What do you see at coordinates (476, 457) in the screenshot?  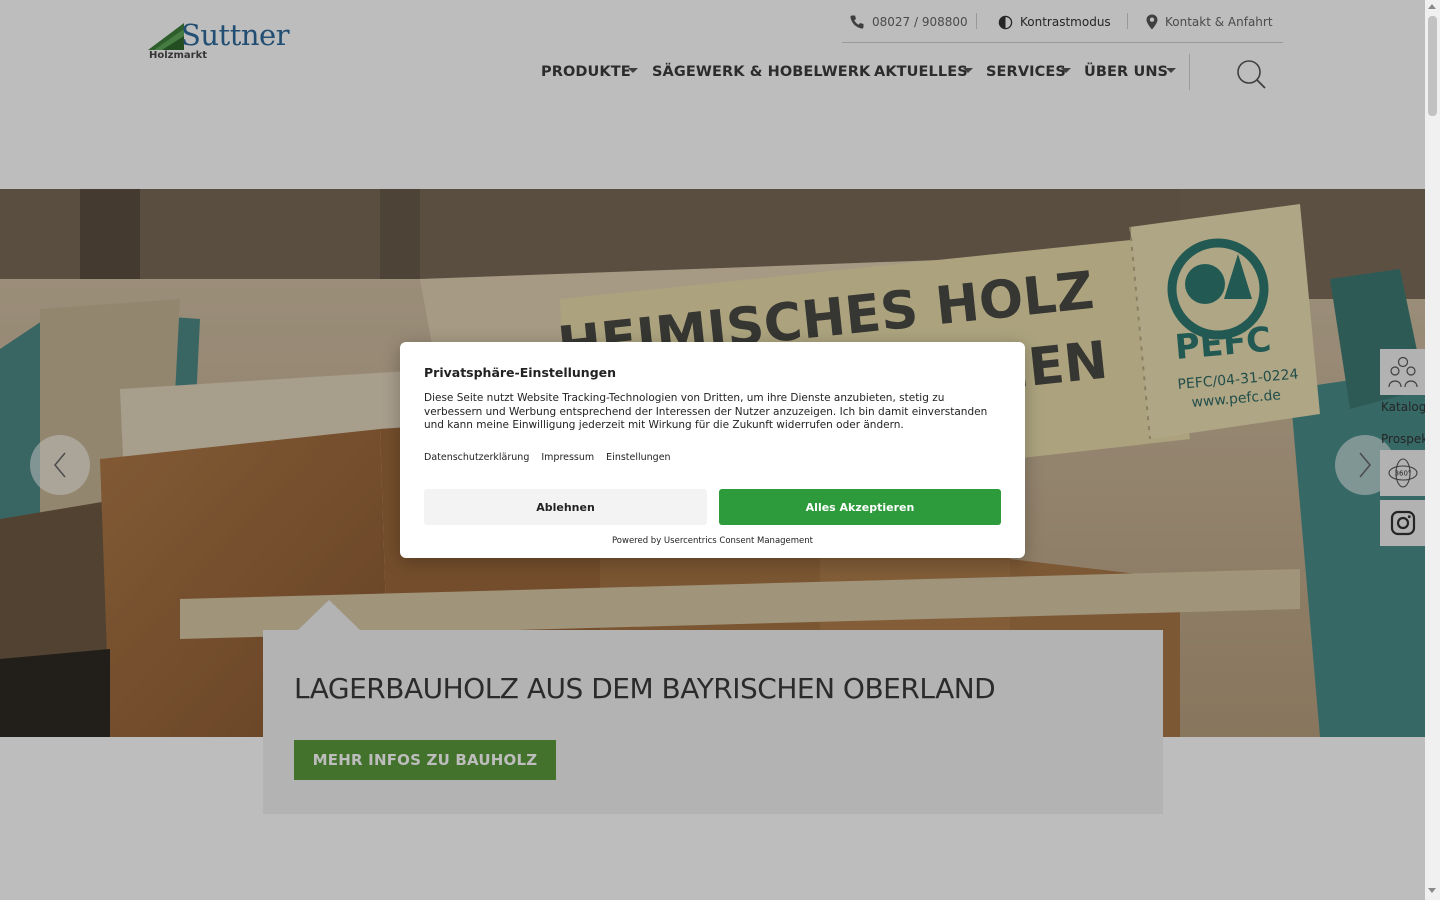 I see `privacy-policy-link: Datenschutzerklärung` at bounding box center [476, 457].